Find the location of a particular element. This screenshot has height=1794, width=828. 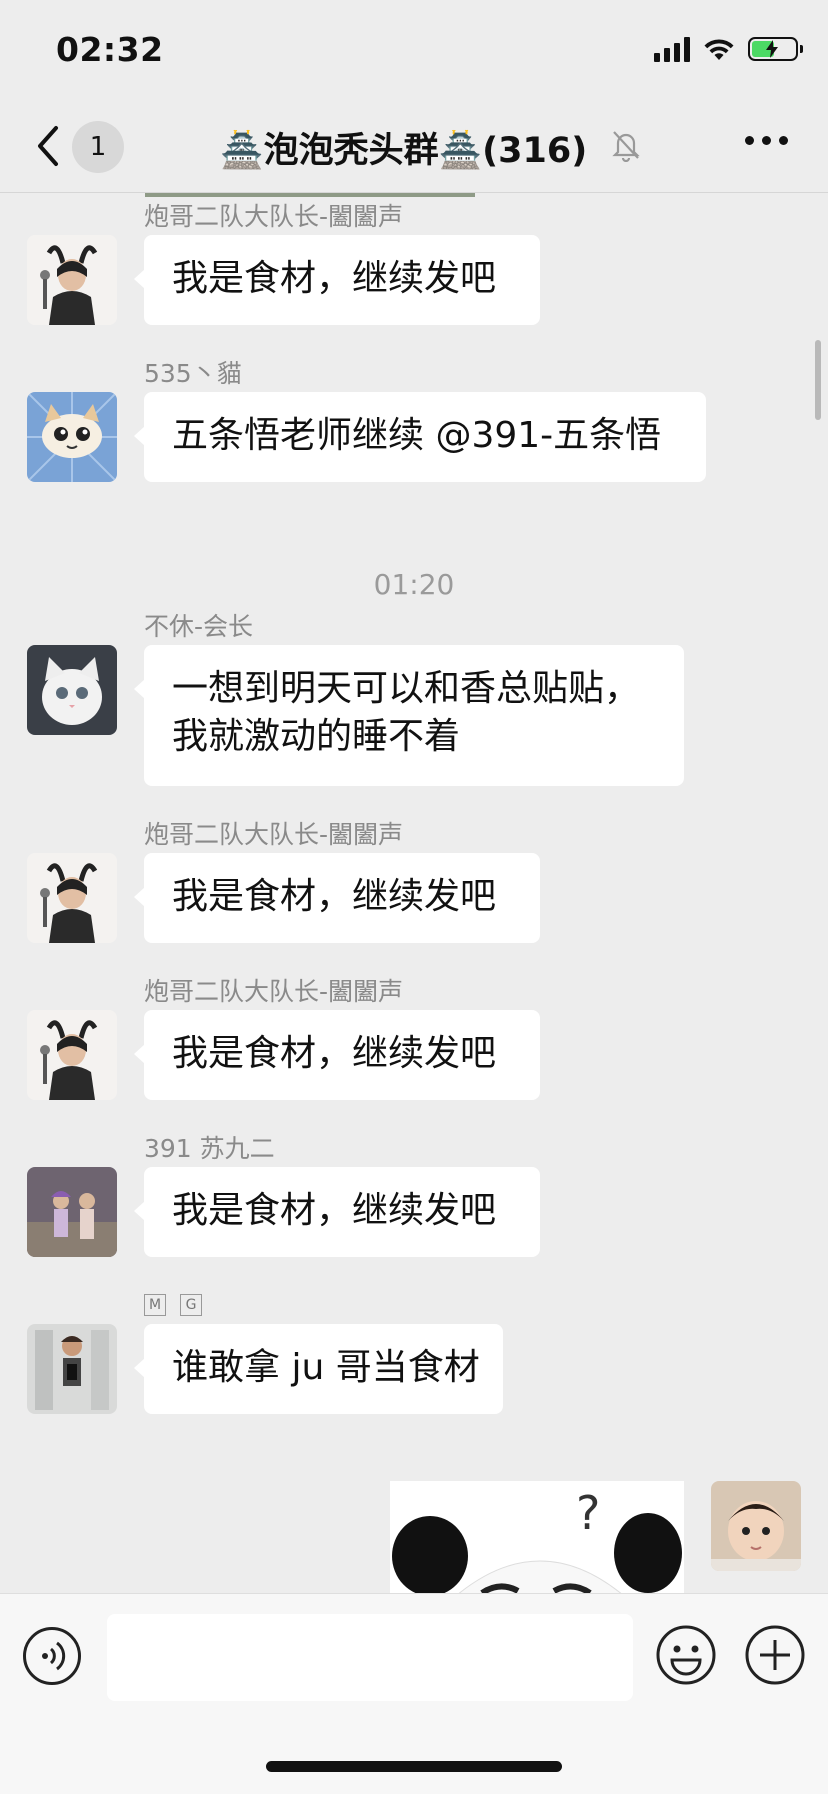

battery-icon is located at coordinates (775, 49).